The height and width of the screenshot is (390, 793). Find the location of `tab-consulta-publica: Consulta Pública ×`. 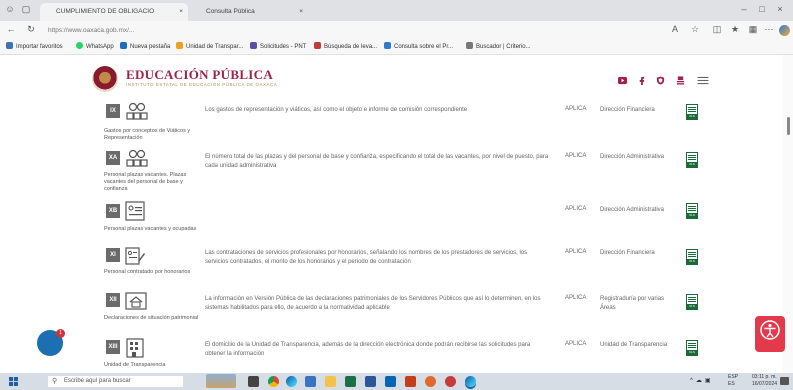

tab-consulta-publica: Consulta Pública × is located at coordinates (249, 12).